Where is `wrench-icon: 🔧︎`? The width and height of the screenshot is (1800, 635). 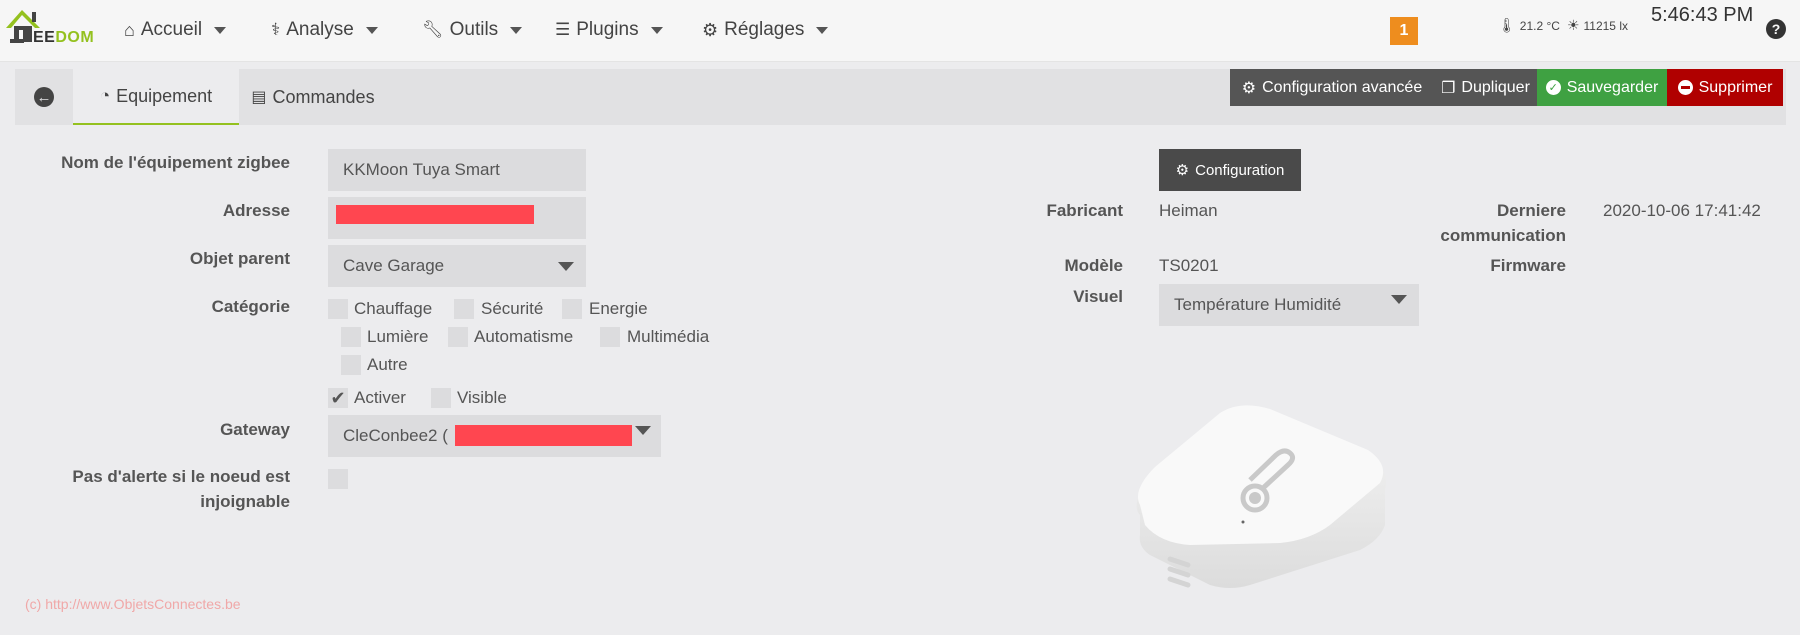
wrench-icon: 🔧︎ is located at coordinates (433, 29).